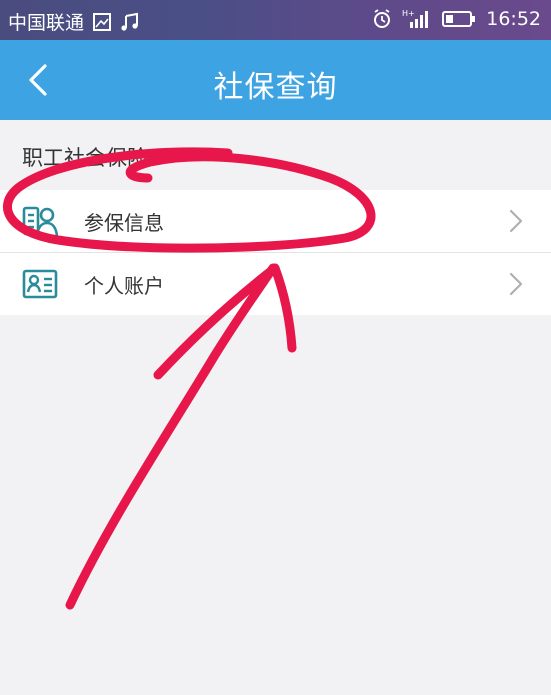  I want to click on app-header: 社保查询, so click(275, 80).